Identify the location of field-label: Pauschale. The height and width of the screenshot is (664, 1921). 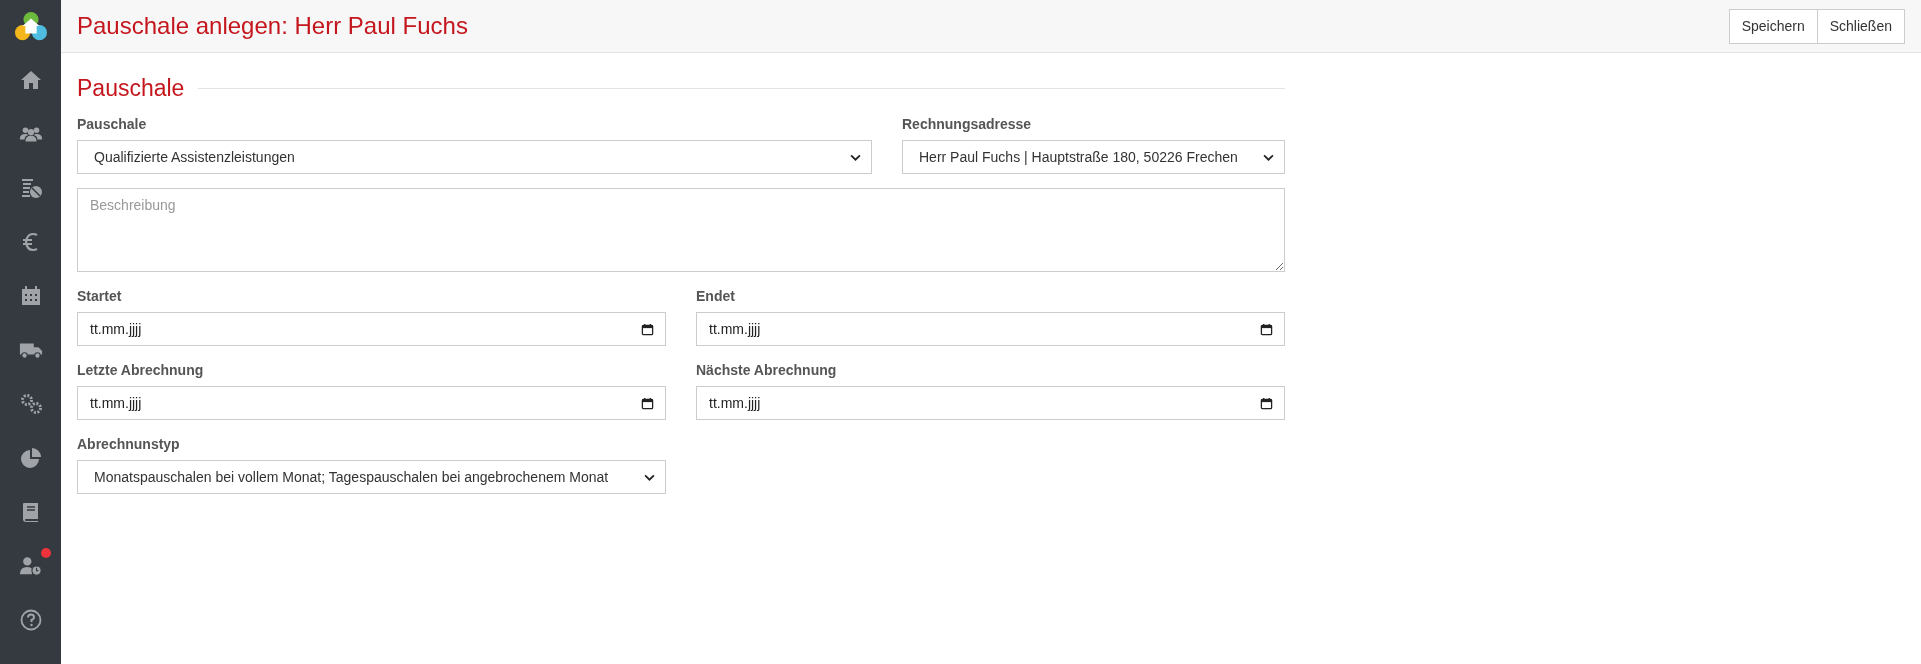
(112, 124).